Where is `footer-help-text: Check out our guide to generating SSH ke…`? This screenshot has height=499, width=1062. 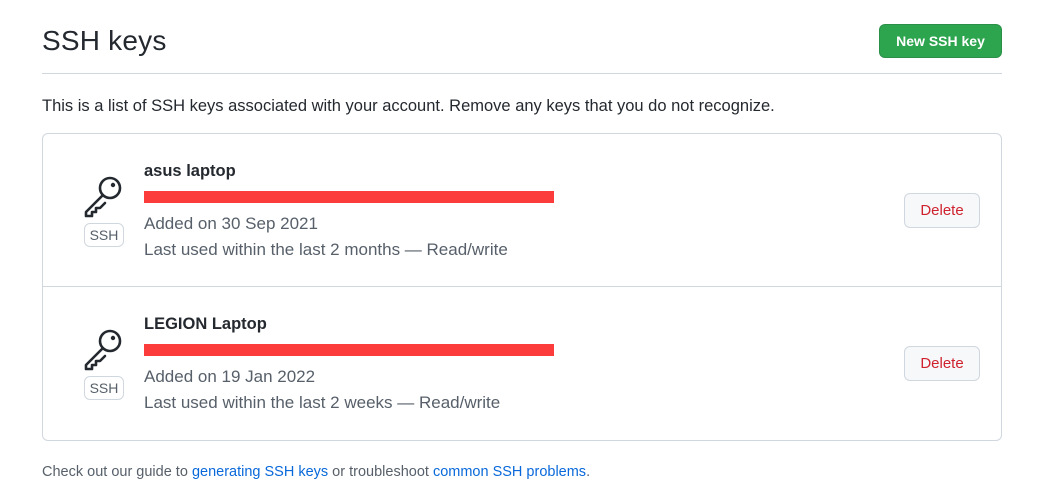 footer-help-text: Check out our guide to generating SSH ke… is located at coordinates (316, 472).